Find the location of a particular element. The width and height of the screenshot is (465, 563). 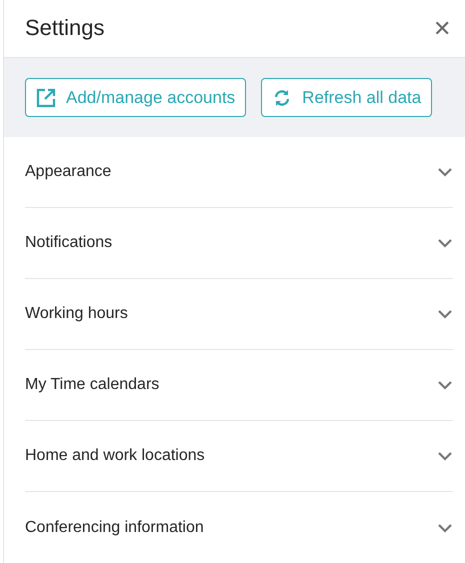

accordion-header: My Time calendars is located at coordinates (239, 385).